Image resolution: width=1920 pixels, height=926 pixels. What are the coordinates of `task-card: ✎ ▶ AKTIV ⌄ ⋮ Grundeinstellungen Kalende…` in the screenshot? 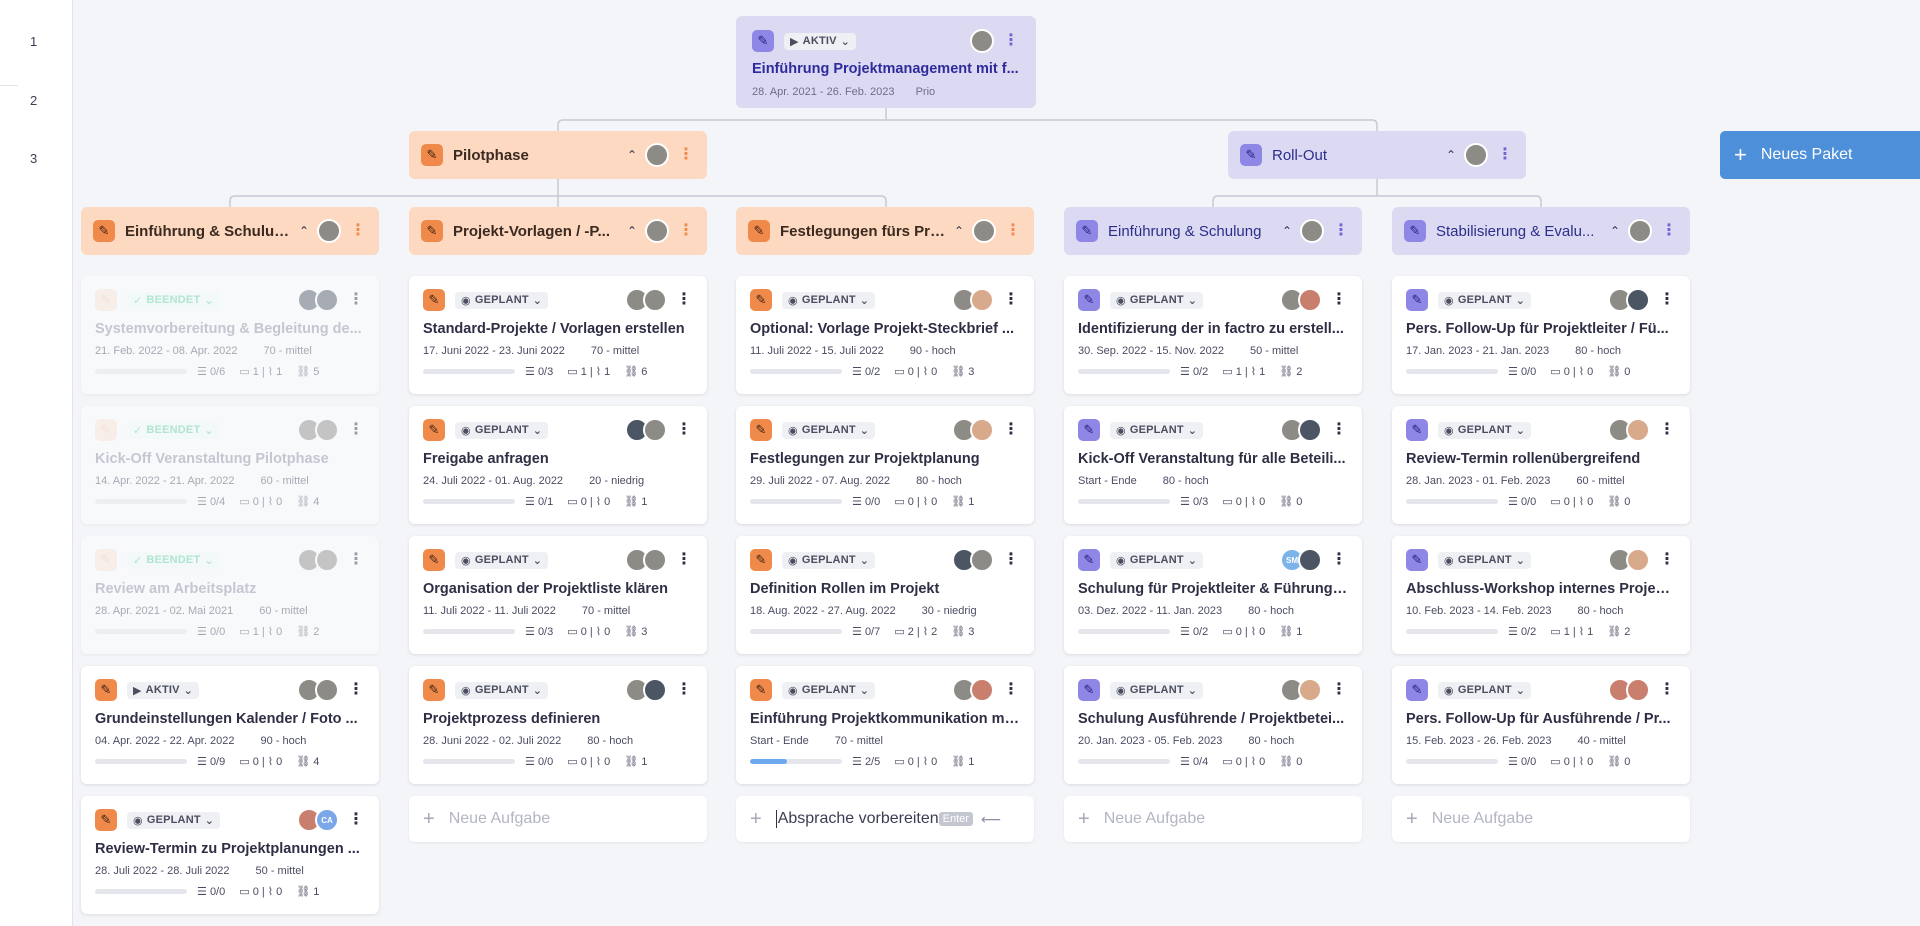 It's located at (230, 725).